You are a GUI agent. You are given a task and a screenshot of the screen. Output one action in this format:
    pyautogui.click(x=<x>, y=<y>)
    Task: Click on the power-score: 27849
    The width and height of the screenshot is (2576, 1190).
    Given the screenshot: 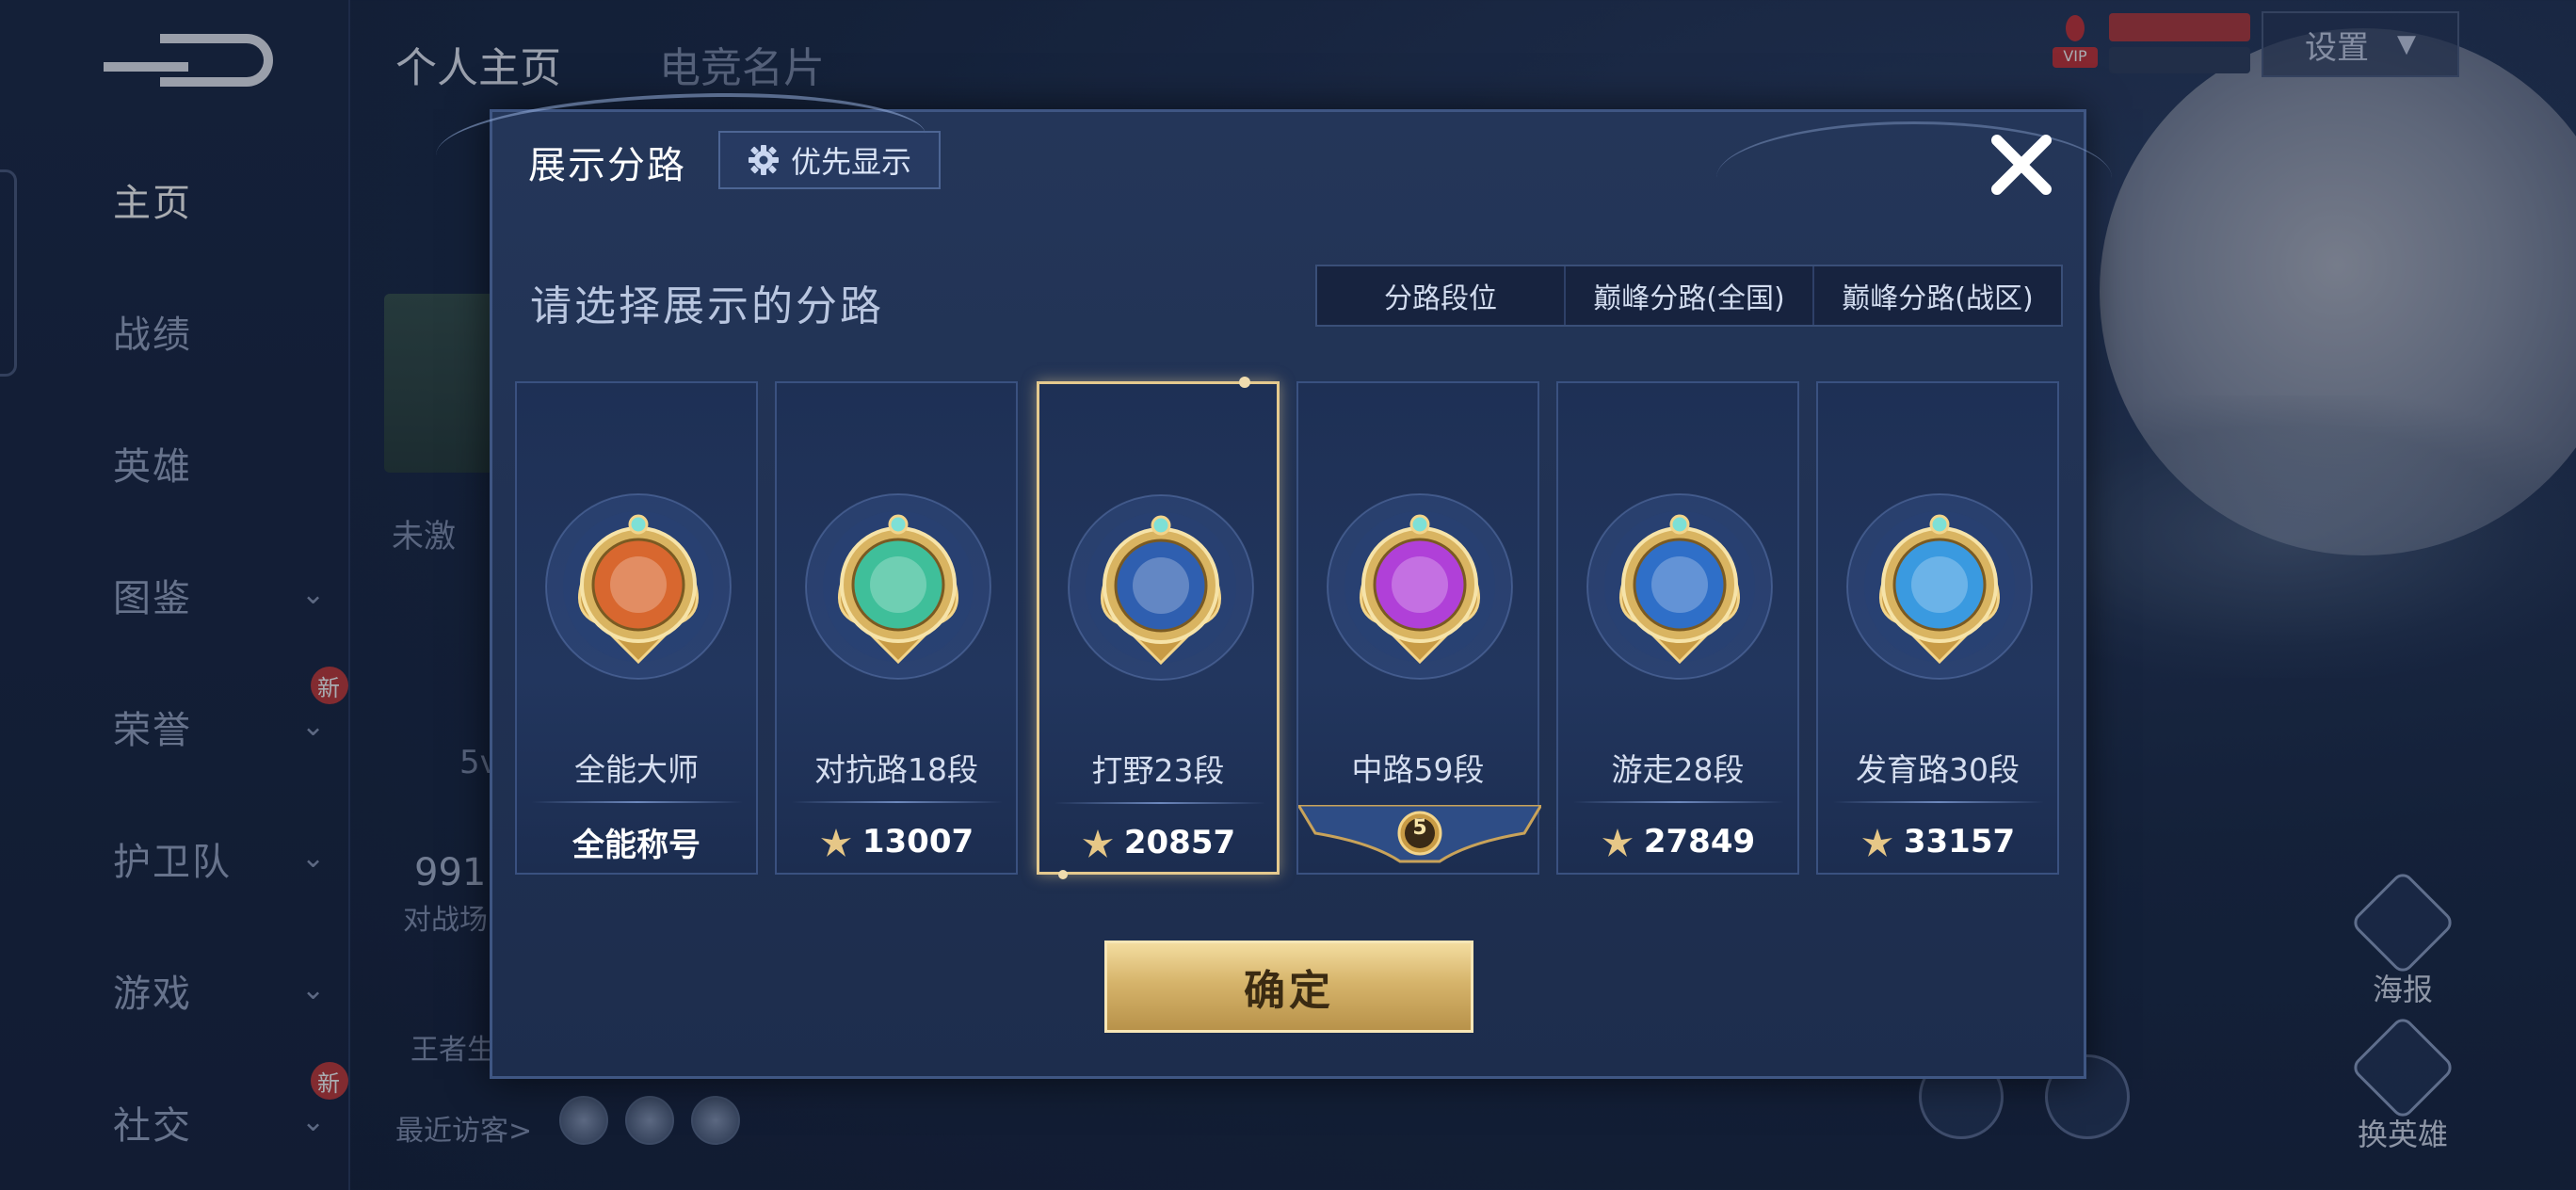 What is the action you would take?
    pyautogui.click(x=1699, y=841)
    